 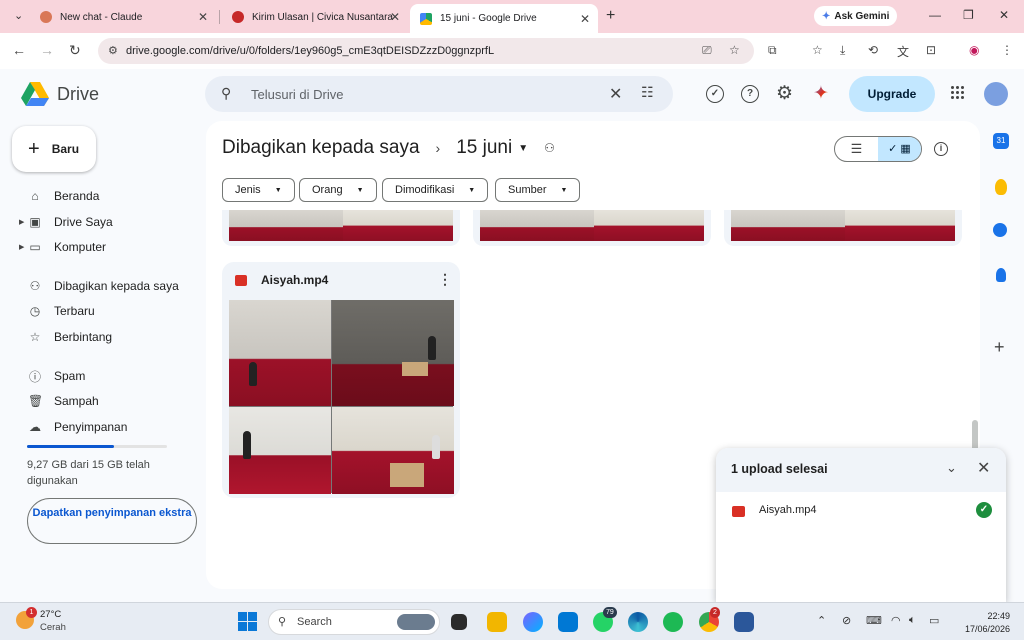 I want to click on upload-complete-check-icon: ✓, so click(x=984, y=510).